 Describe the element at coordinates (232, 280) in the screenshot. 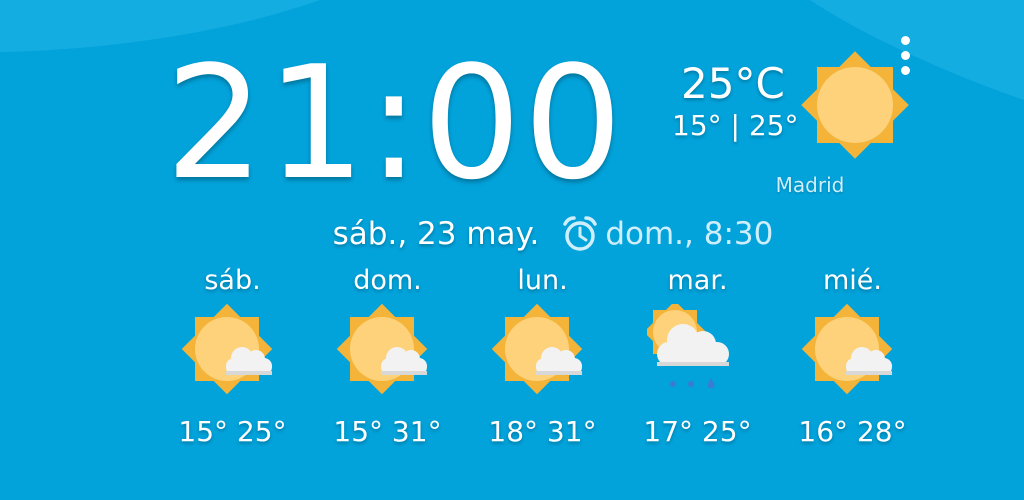

I see `forecast-day-name: sáb.` at that location.